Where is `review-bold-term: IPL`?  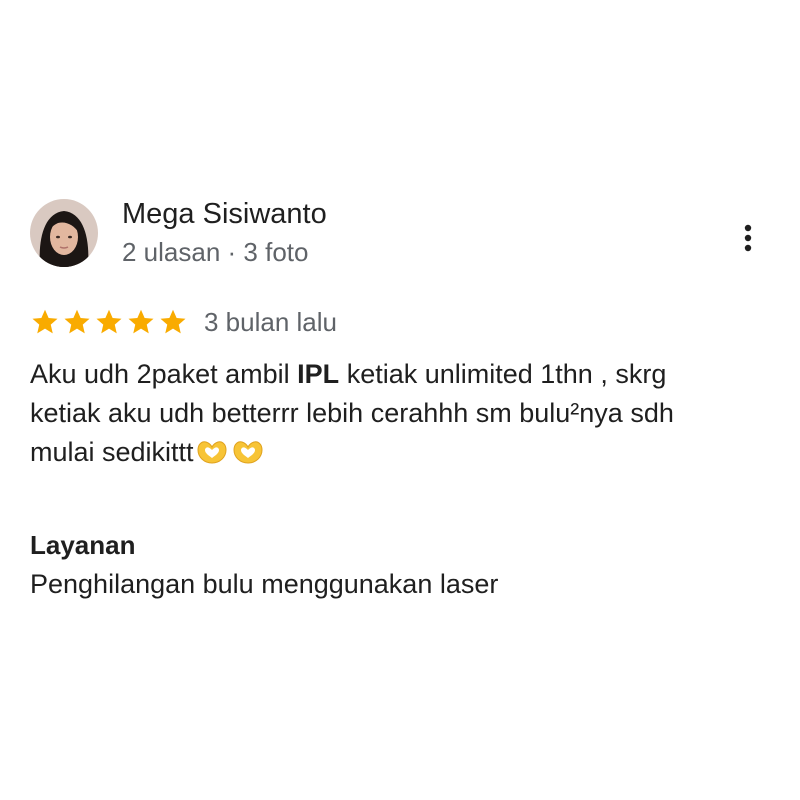
review-bold-term: IPL is located at coordinates (318, 374).